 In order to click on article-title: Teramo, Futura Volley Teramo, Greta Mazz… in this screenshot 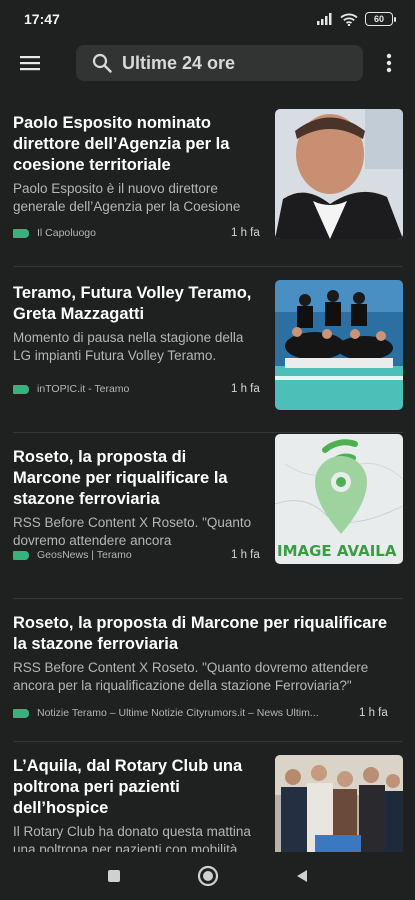, I will do `click(134, 304)`.